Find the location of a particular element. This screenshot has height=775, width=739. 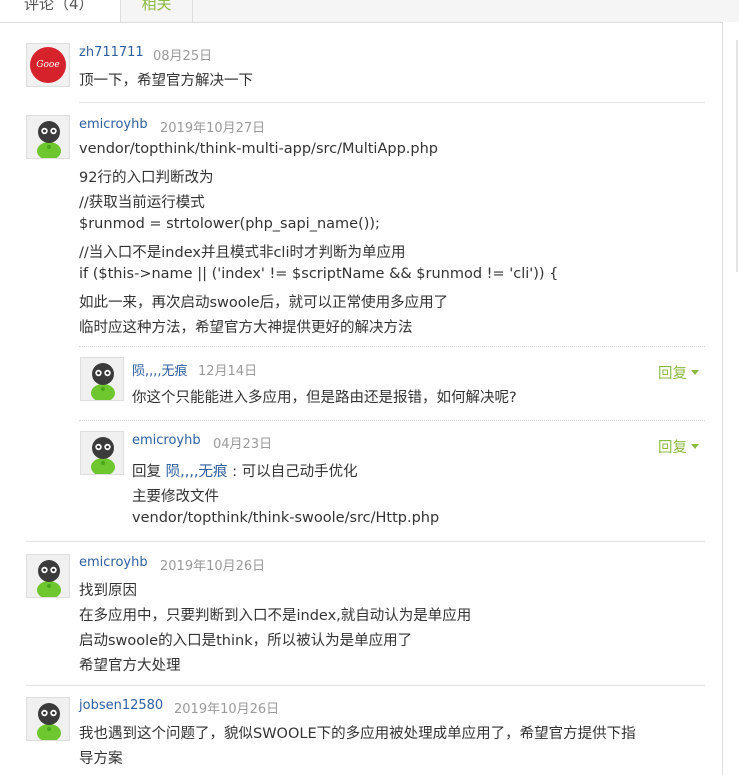

google-logo-avatar: Gooe is located at coordinates (48, 65).